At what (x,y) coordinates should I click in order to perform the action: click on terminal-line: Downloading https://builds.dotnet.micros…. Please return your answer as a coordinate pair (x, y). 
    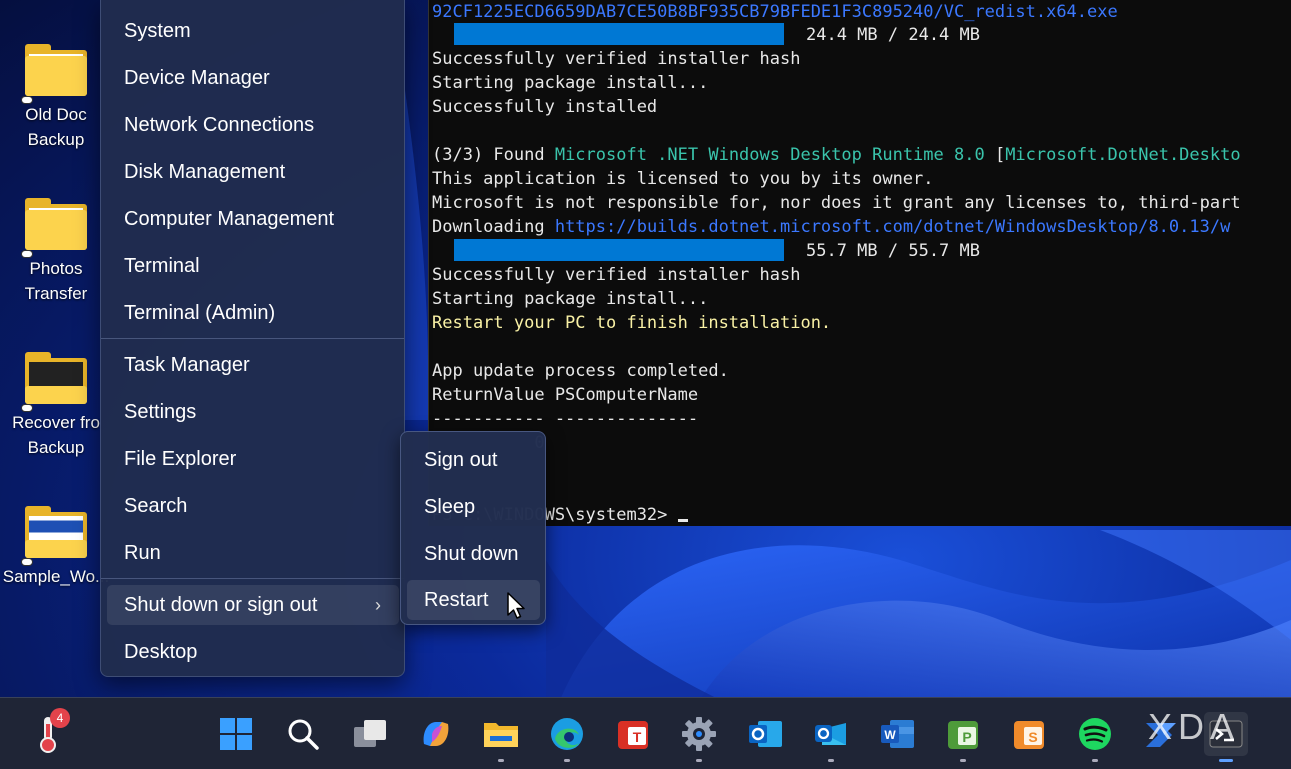
    Looking at the image, I should click on (831, 227).